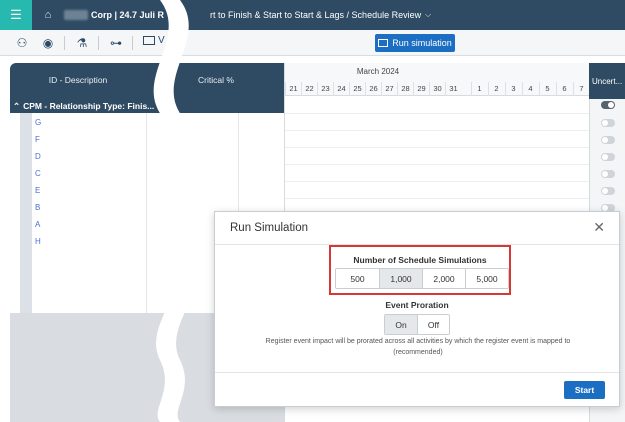  What do you see at coordinates (16, 106) in the screenshot?
I see `collapse-chevron-icon: ⌃` at bounding box center [16, 106].